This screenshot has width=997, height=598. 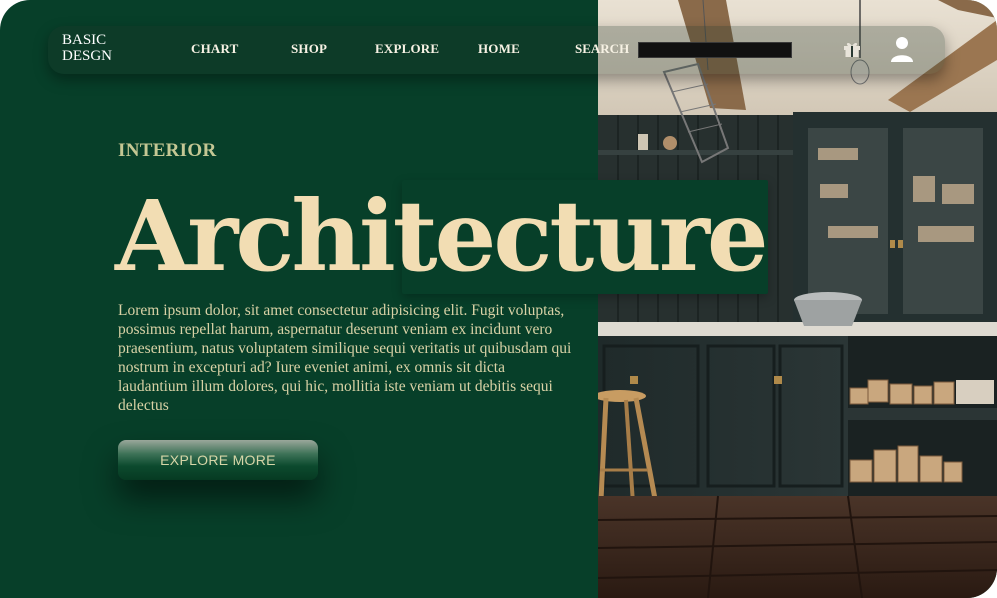 What do you see at coordinates (602, 48) in the screenshot?
I see `search-label: SEARCH` at bounding box center [602, 48].